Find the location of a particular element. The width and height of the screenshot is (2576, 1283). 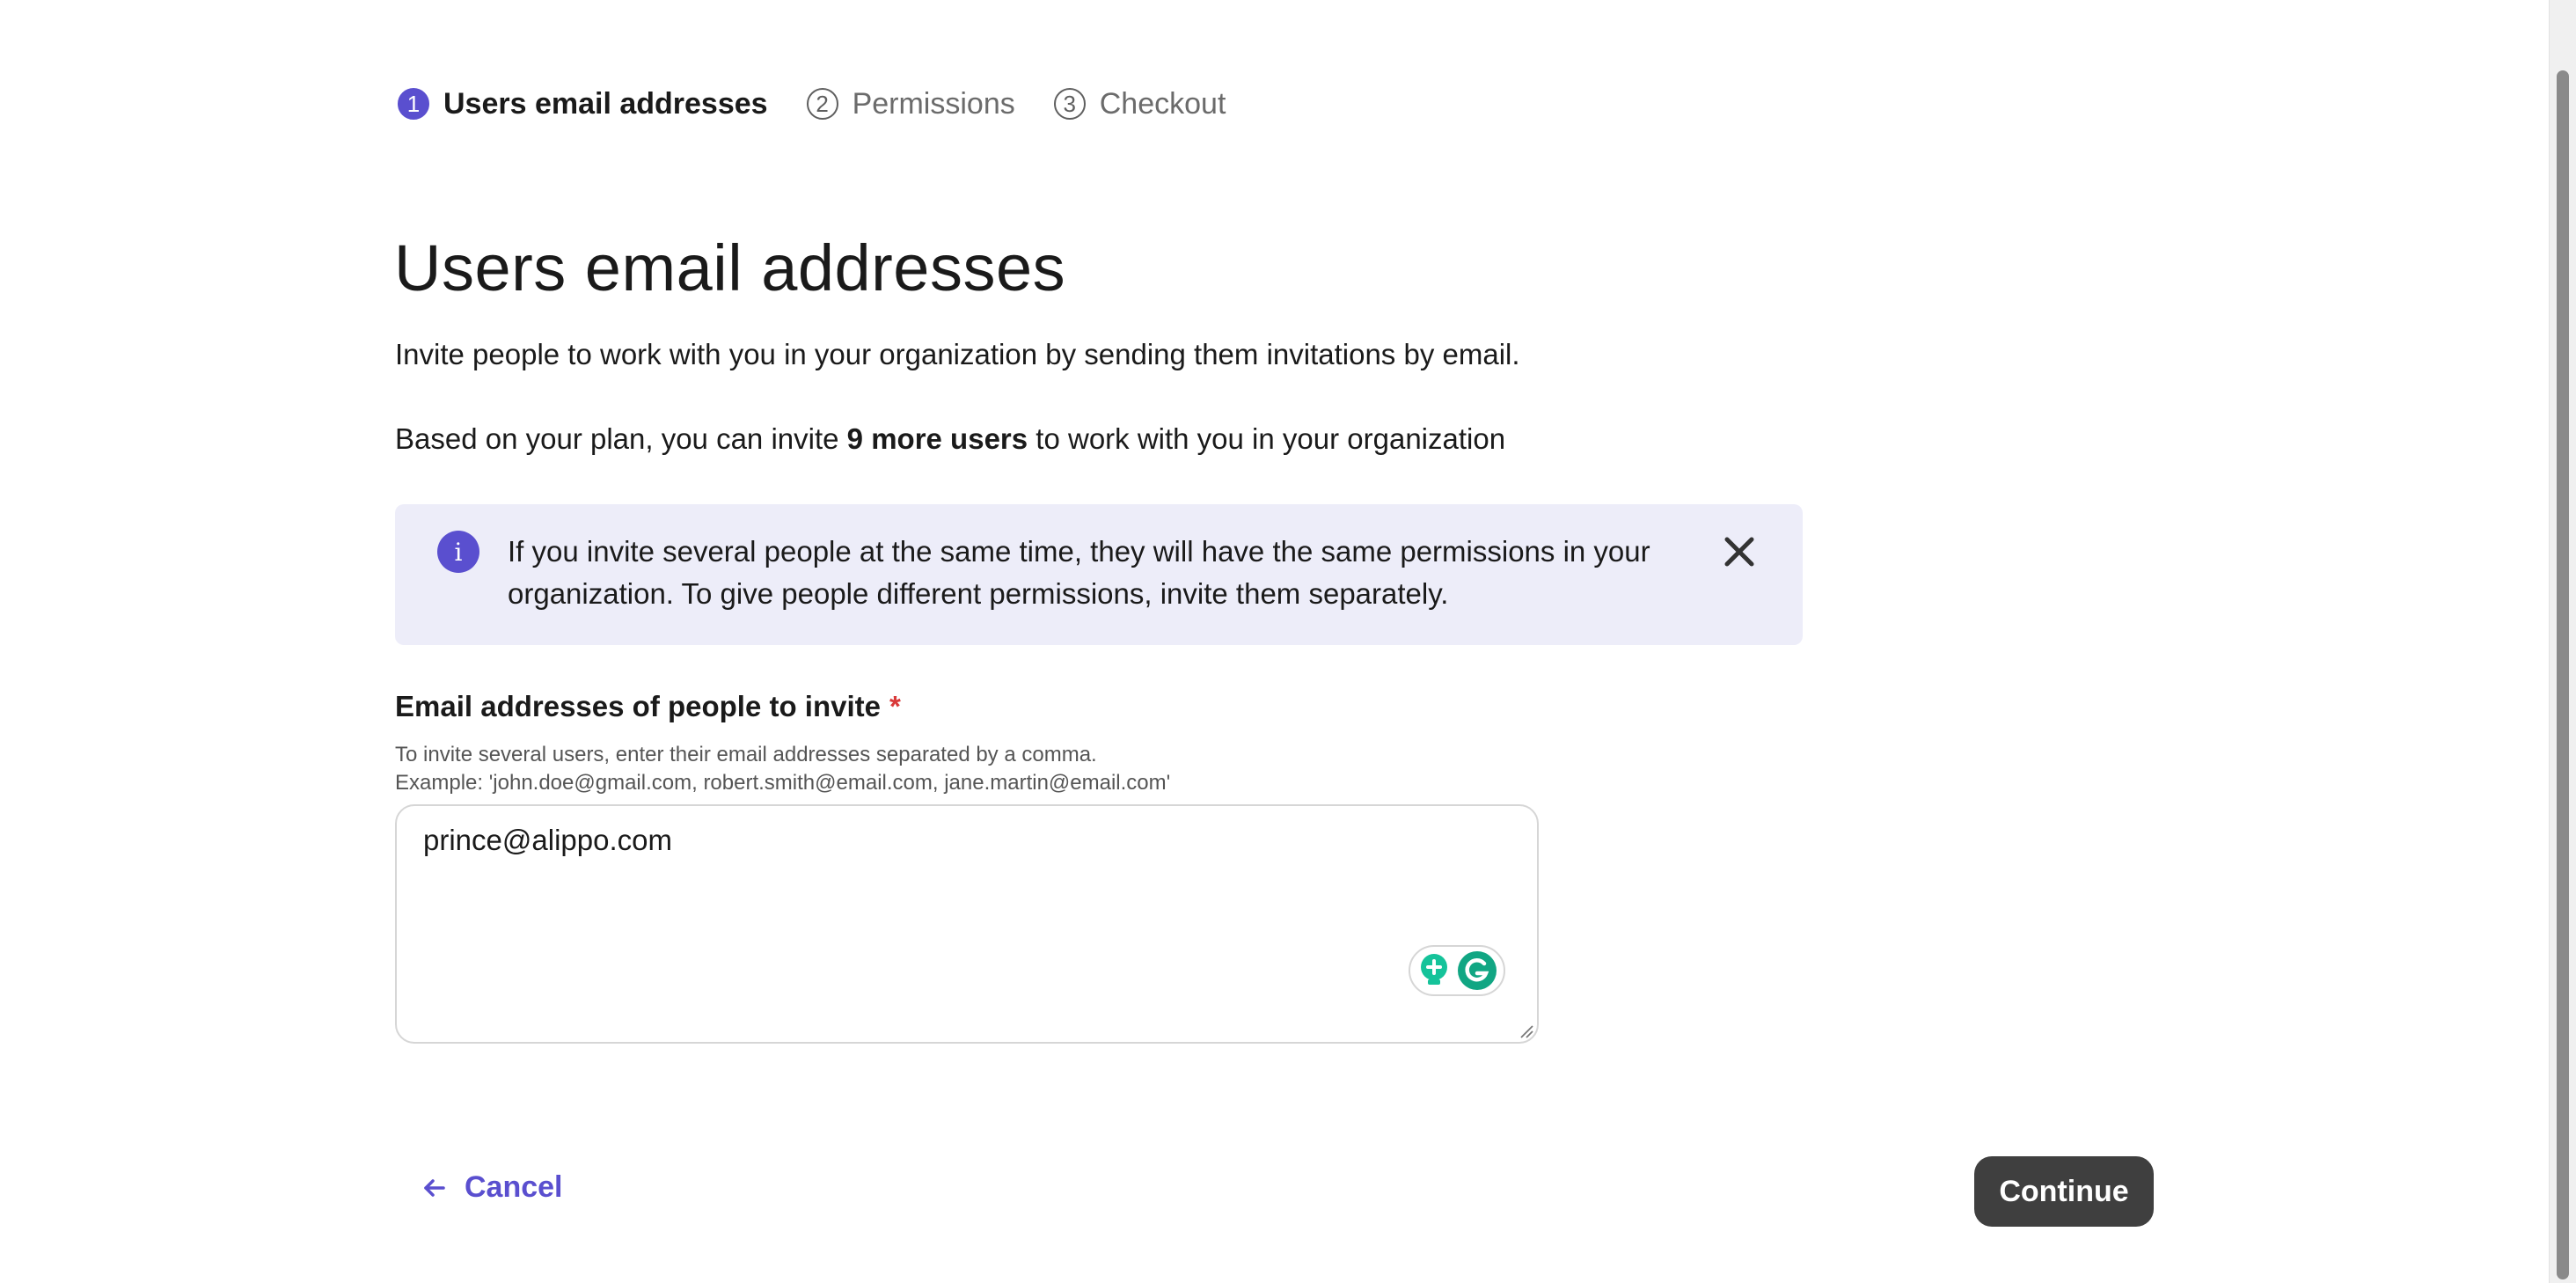

cancel-button: Cancel is located at coordinates (492, 1187).